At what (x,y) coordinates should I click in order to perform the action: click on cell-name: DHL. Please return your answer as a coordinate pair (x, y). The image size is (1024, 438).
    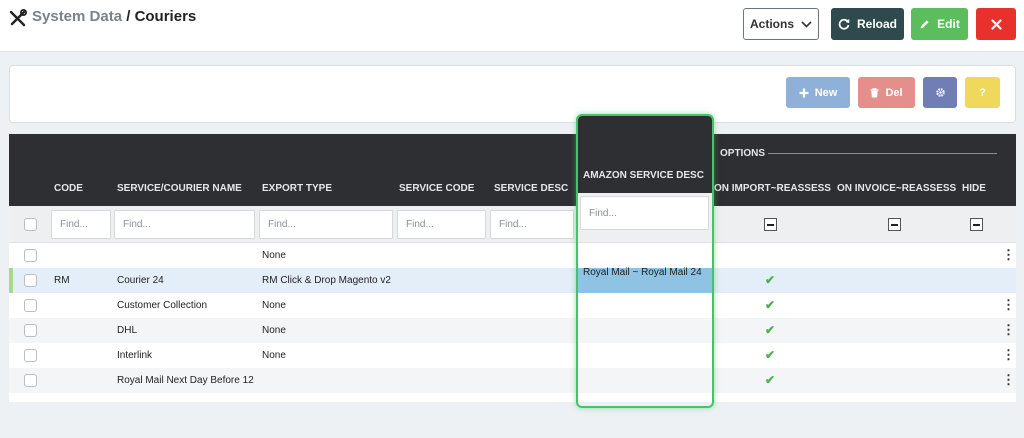
    Looking at the image, I should click on (127, 330).